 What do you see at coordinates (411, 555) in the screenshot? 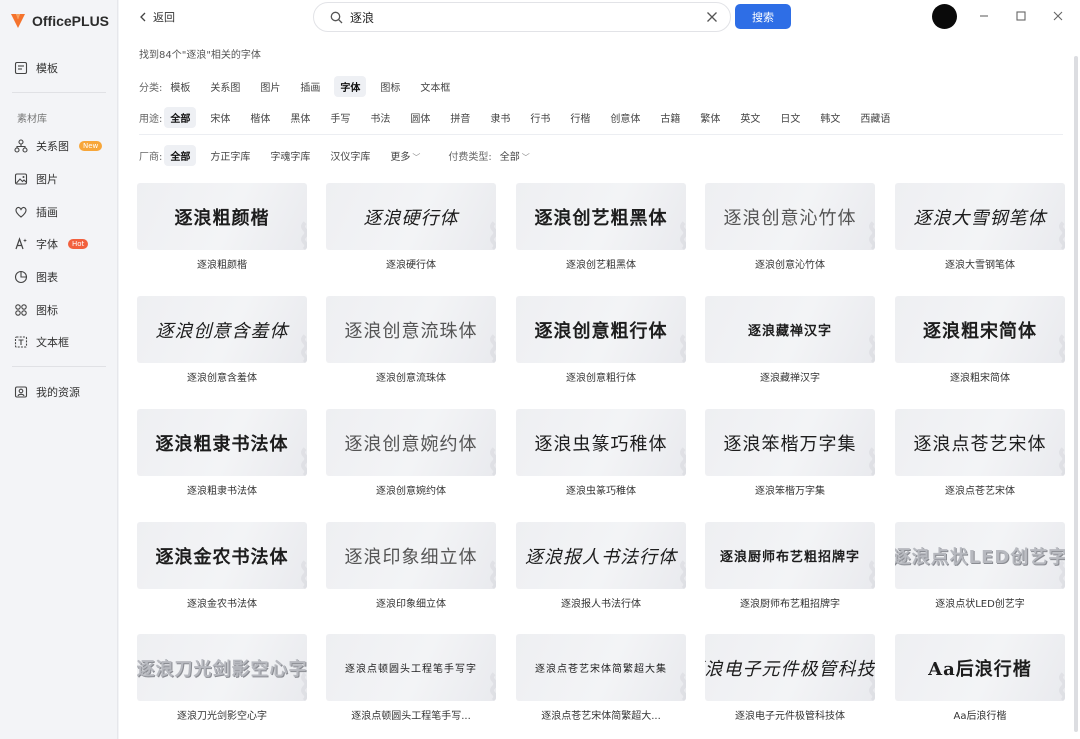
I see `font-preview: ⌇ 逐浪印象细立体` at bounding box center [411, 555].